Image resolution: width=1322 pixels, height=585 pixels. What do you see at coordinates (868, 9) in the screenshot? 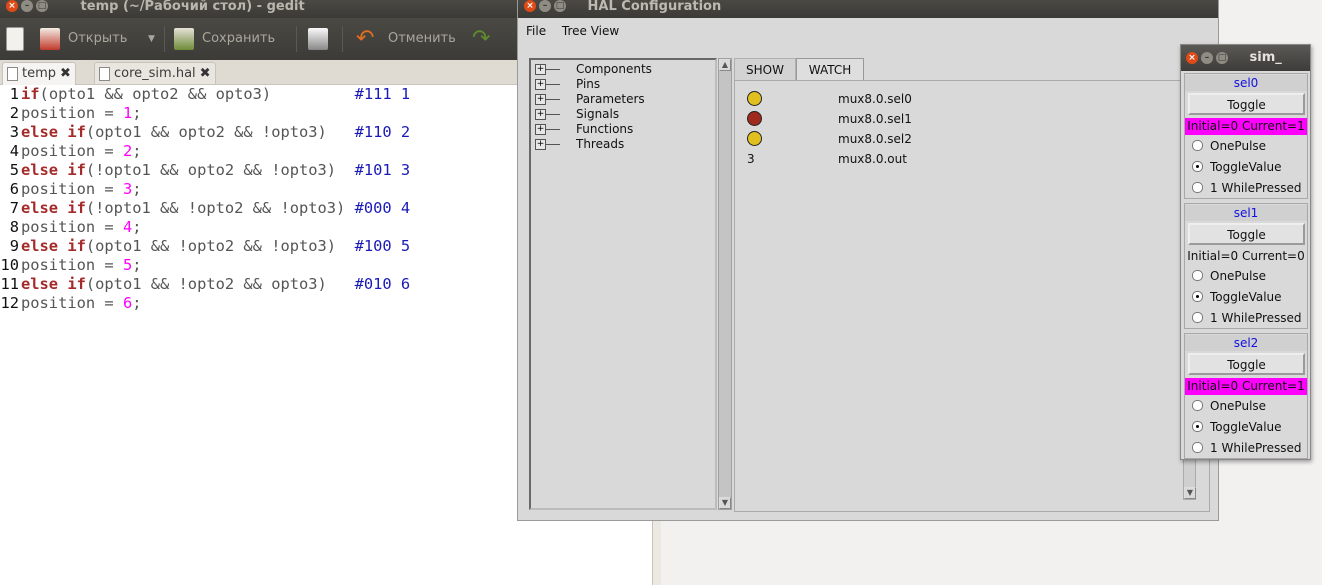
I see `hal-titlebar: × – □ HAL Configuration` at bounding box center [868, 9].